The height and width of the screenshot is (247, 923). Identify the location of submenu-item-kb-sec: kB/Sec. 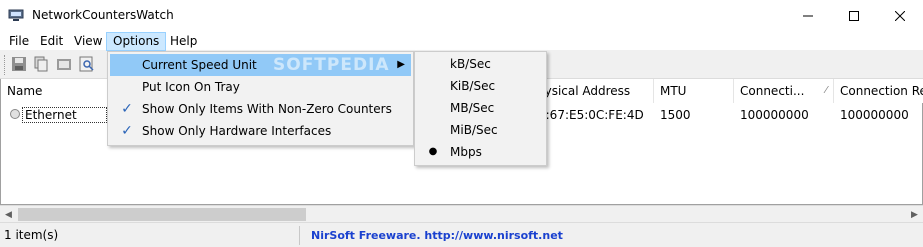
(480, 64).